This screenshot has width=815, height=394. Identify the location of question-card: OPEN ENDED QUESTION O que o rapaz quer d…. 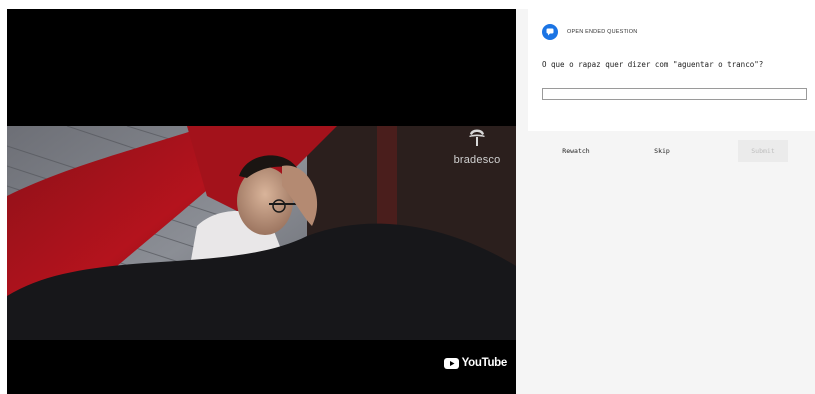
(671, 70).